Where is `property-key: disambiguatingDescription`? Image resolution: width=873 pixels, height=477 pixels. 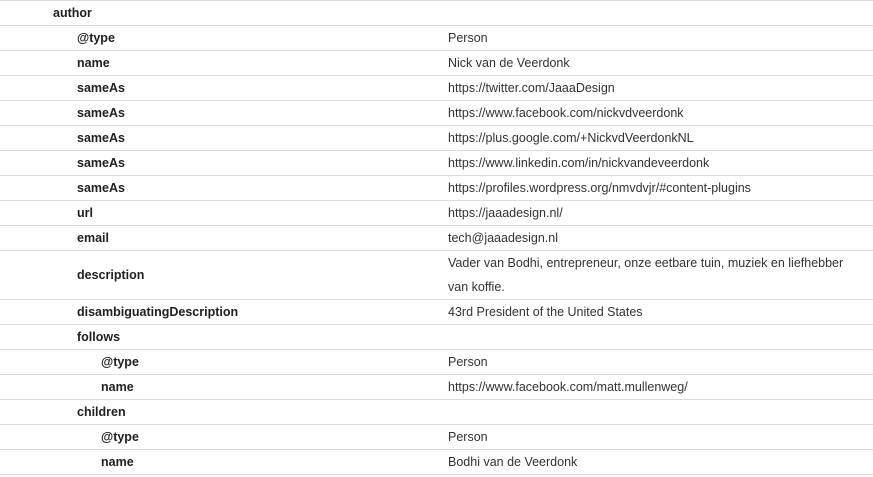
property-key: disambiguatingDescription is located at coordinates (158, 312).